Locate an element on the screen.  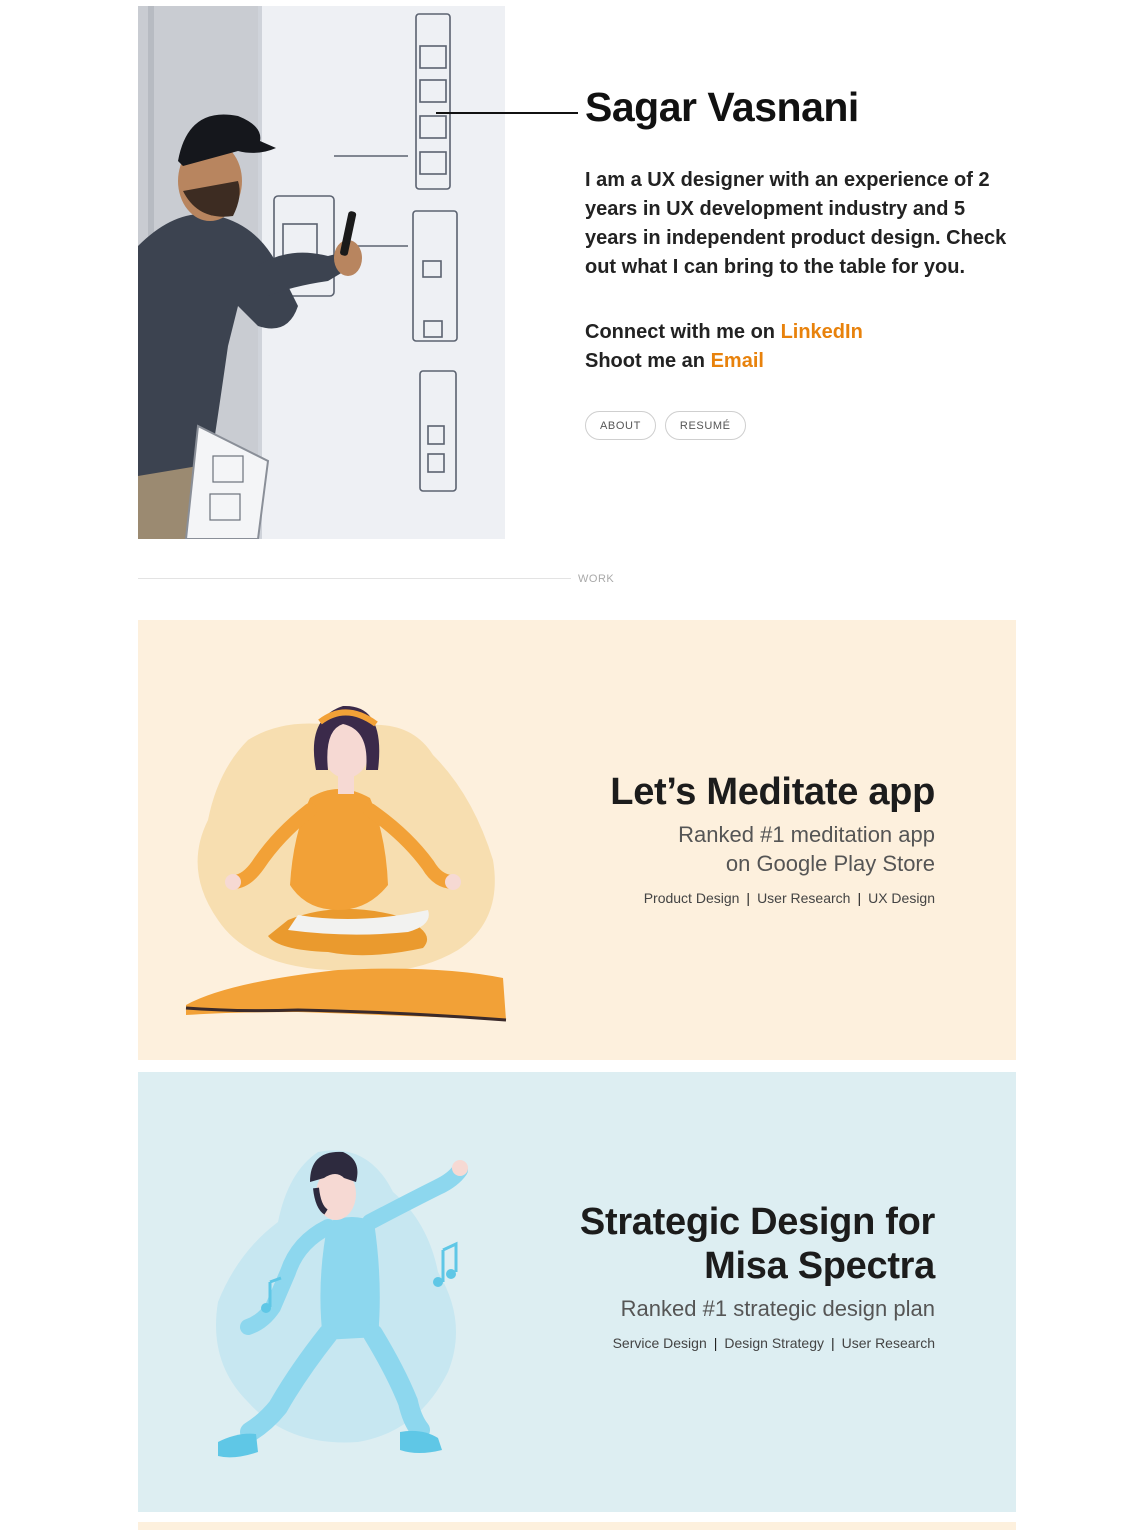
project-title: Let’s Meditate app is located at coordinates (772, 792).